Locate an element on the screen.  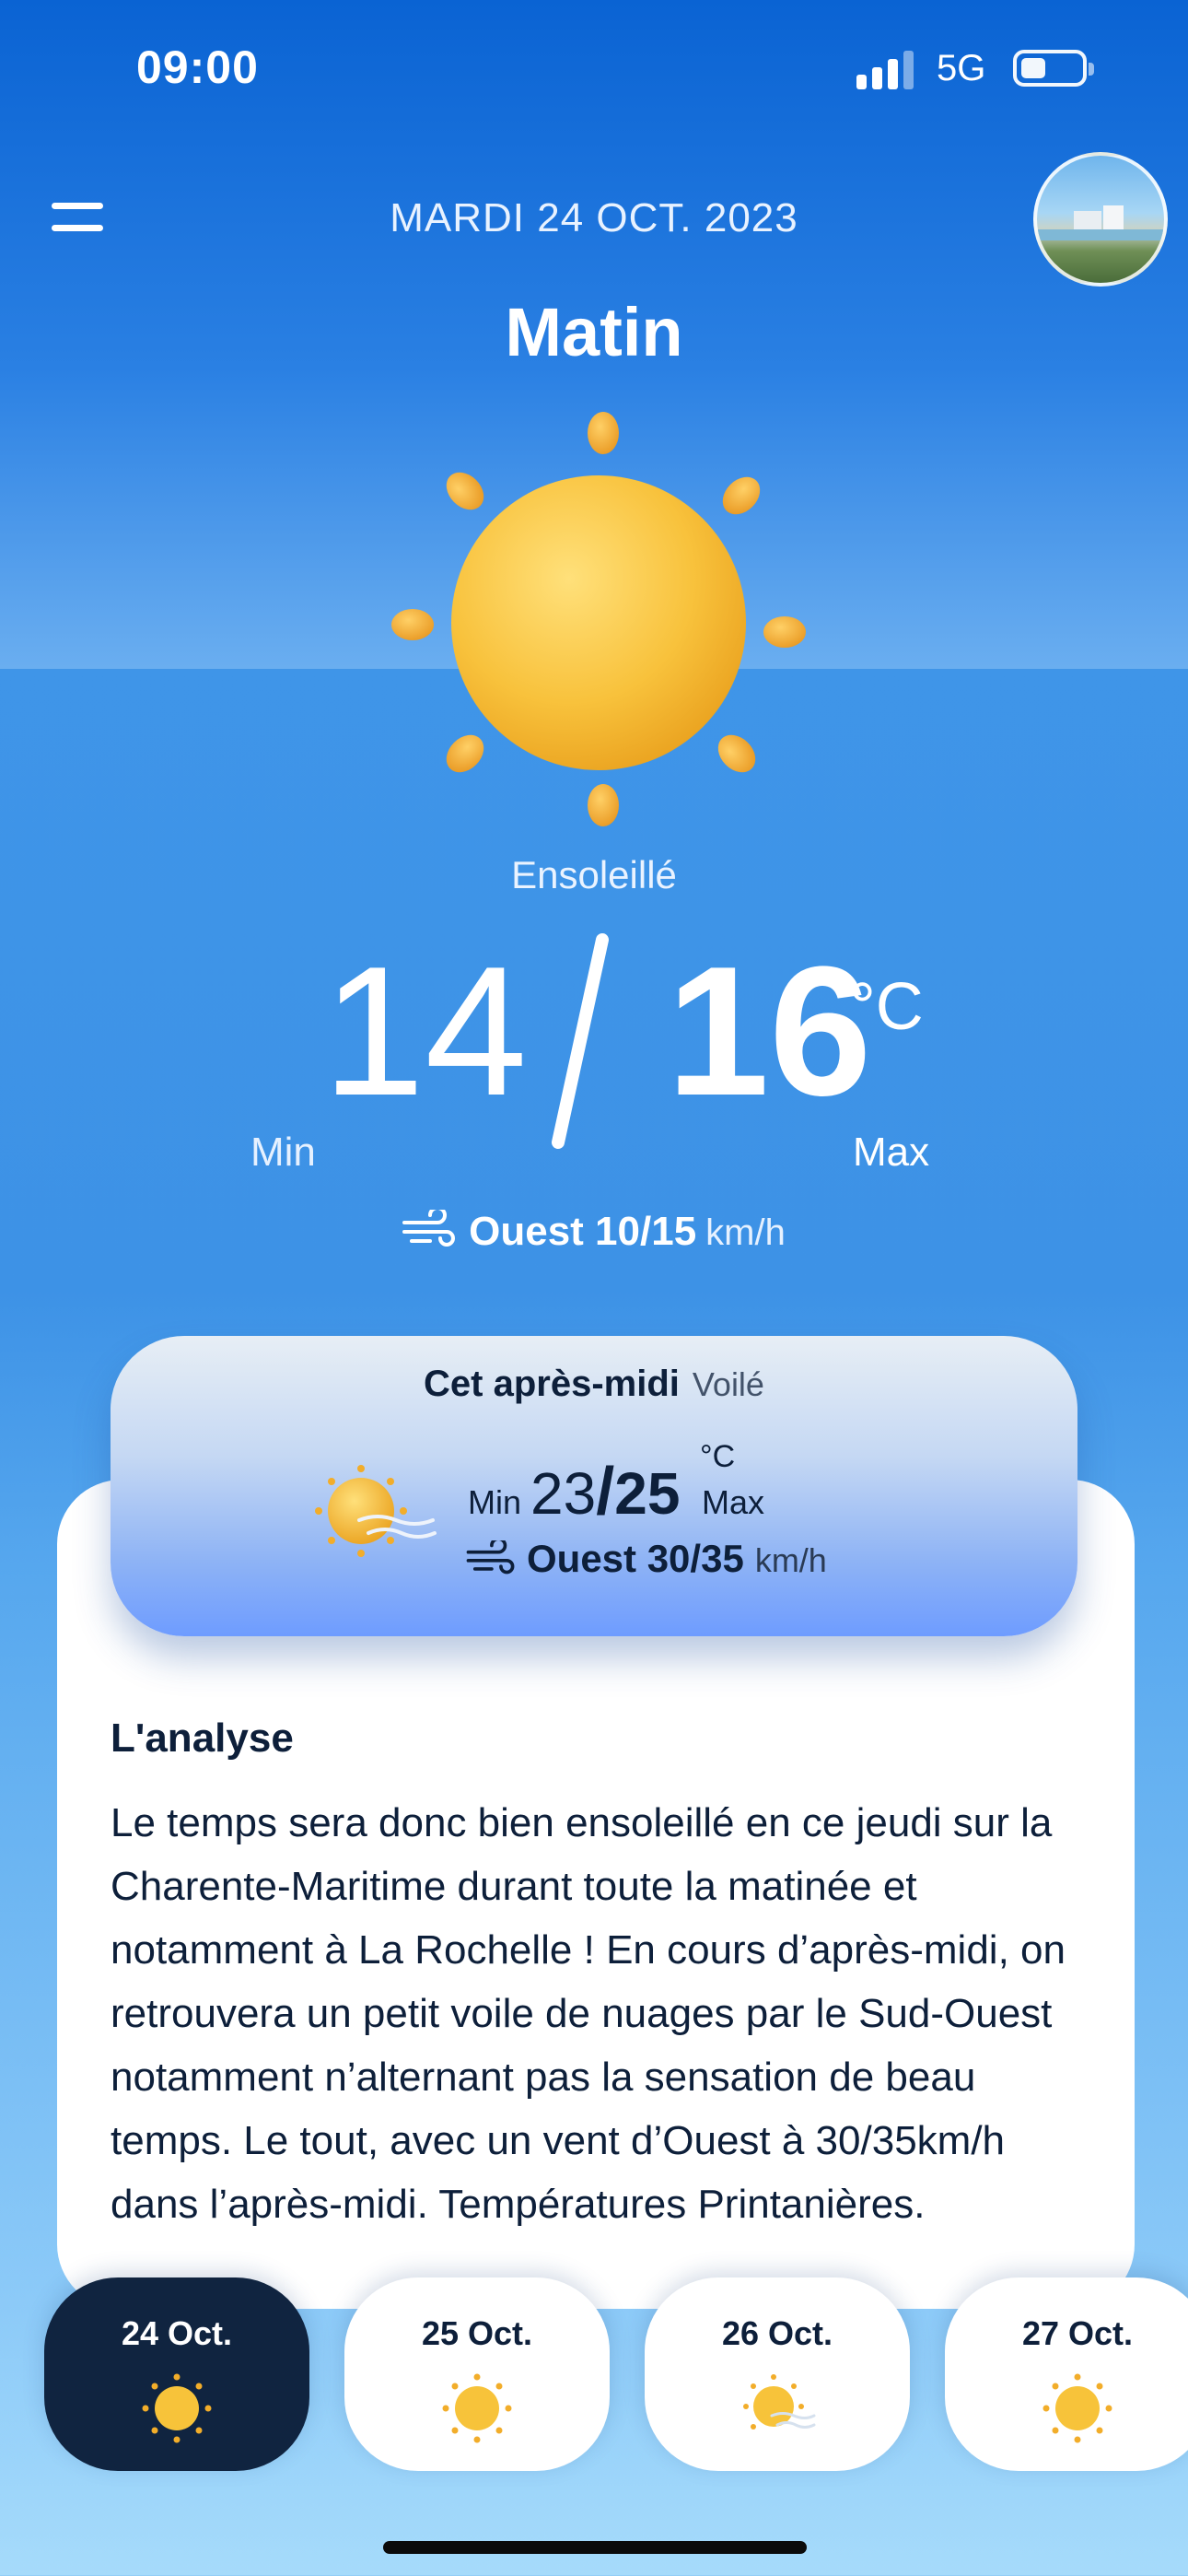
battery-icon is located at coordinates (1053, 68).